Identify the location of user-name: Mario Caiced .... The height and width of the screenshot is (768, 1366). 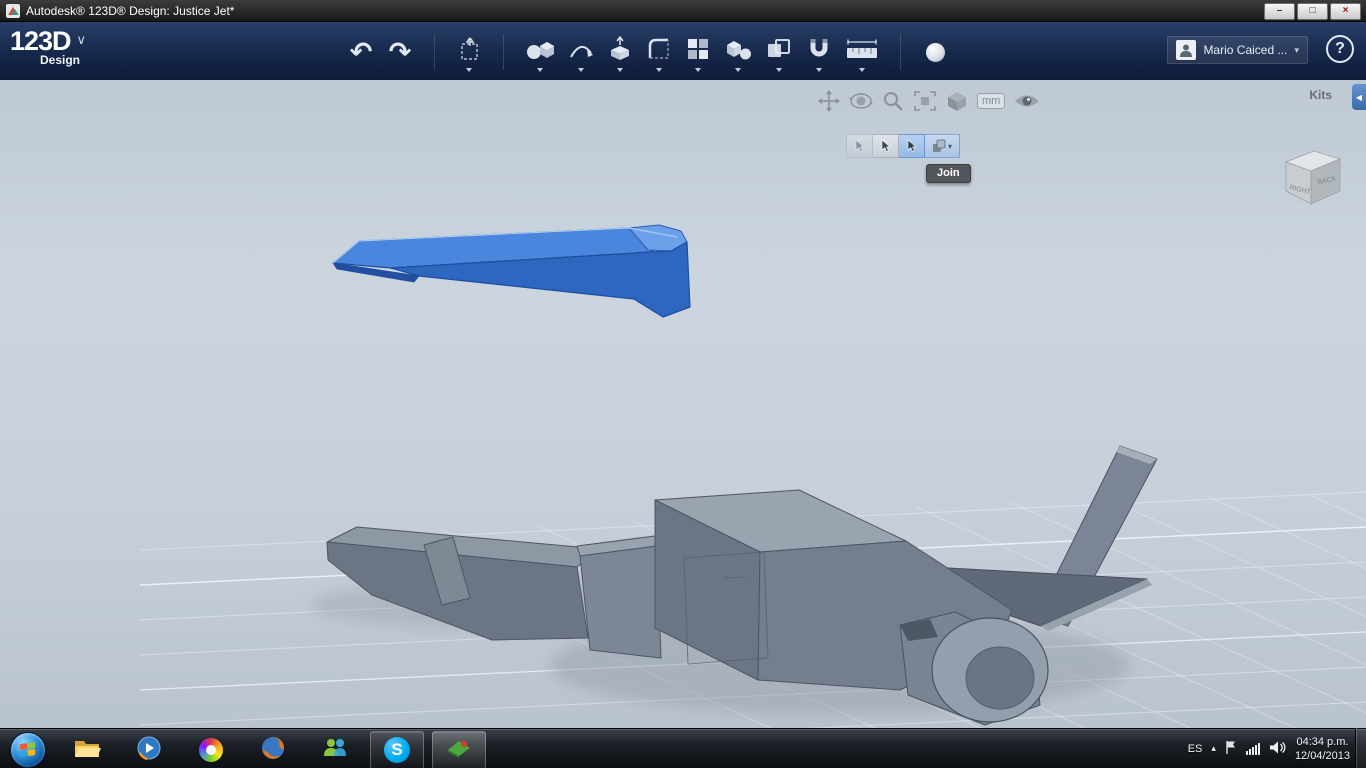
(1245, 50).